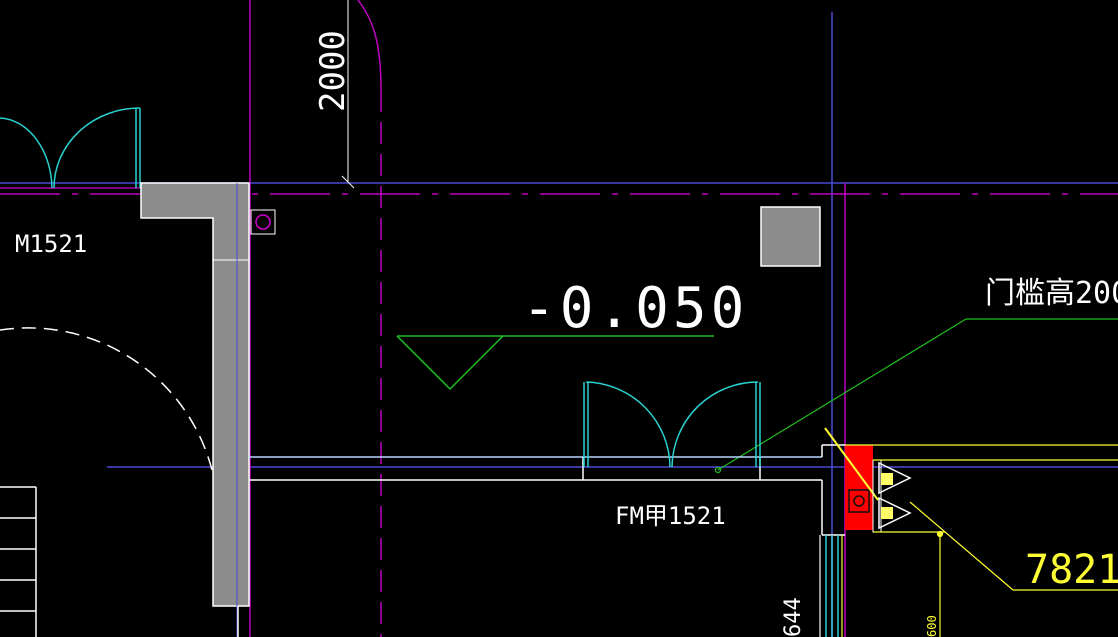 This screenshot has height=637, width=1118. What do you see at coordinates (932, 626) in the screenshot?
I see `dimension-text-600: 600` at bounding box center [932, 626].